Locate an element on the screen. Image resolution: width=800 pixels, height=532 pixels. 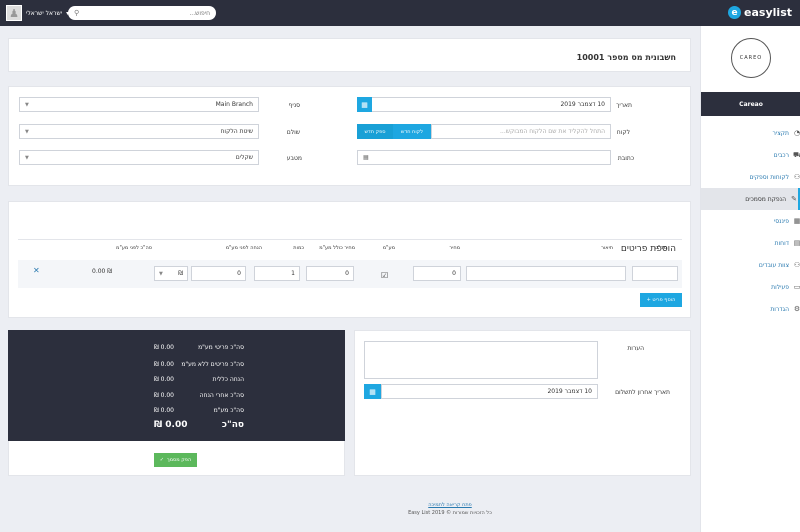
price-incl-value: 0 is located at coordinates (347, 273).